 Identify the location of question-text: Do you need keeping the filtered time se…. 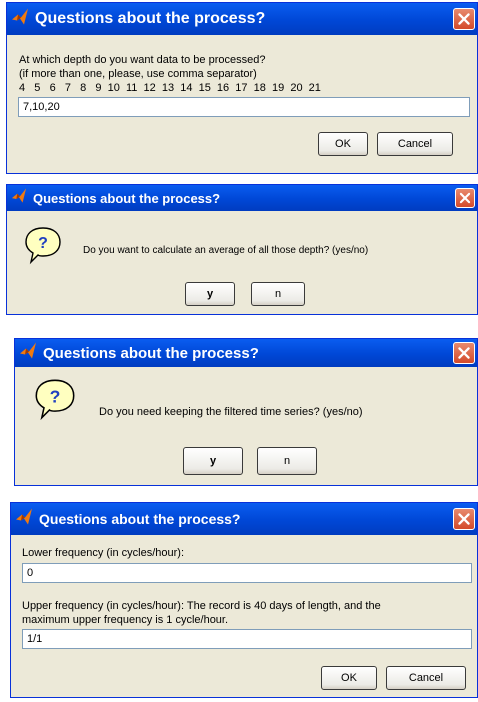
(231, 412).